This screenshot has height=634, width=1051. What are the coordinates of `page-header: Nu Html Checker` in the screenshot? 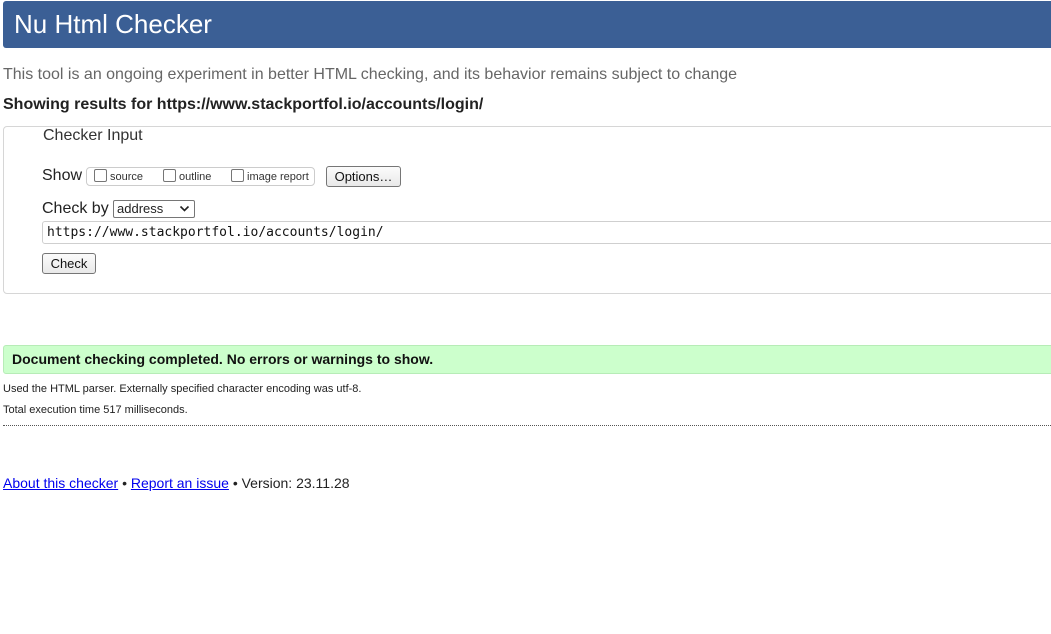 It's located at (527, 24).